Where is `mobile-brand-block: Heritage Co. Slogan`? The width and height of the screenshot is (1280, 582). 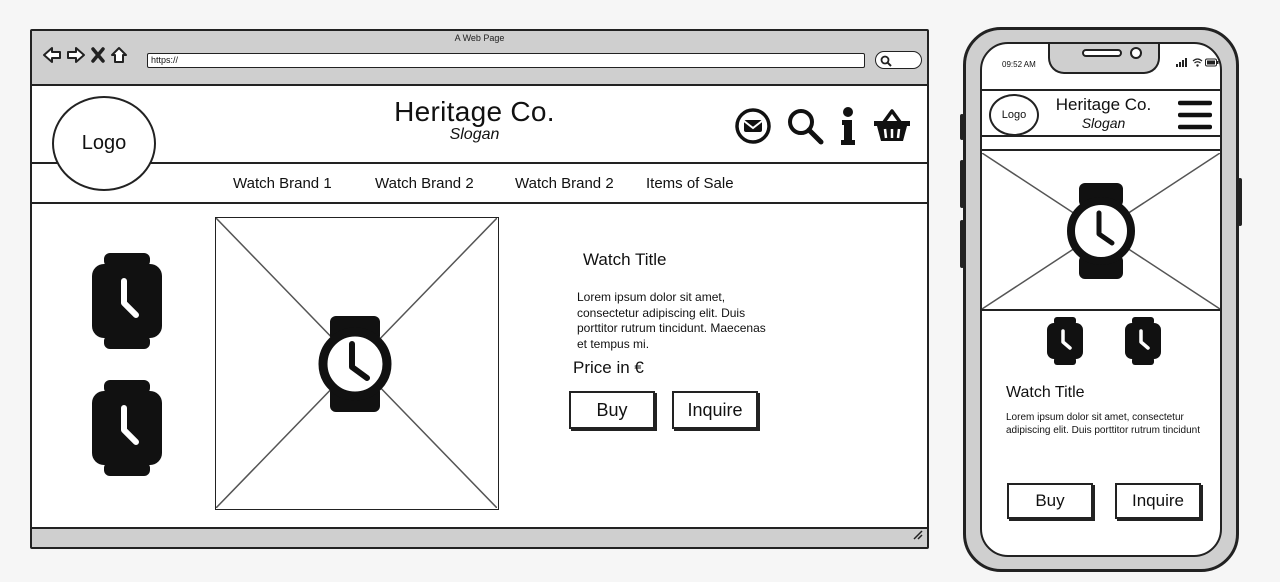
mobile-brand-block: Heritage Co. Slogan is located at coordinates (1103, 113).